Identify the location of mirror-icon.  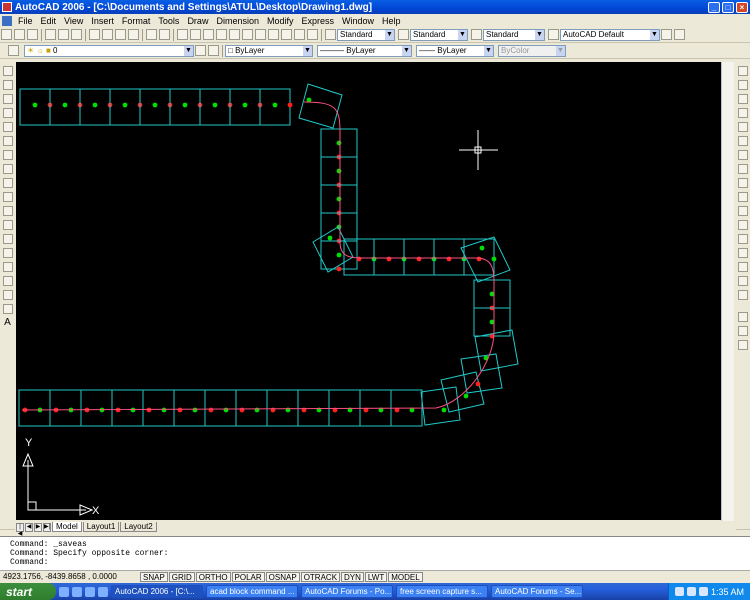
(742, 99).